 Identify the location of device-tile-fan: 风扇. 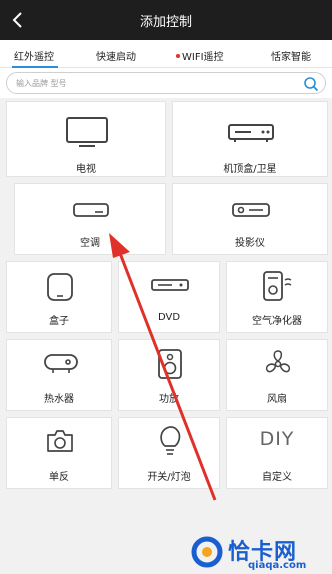
(277, 375).